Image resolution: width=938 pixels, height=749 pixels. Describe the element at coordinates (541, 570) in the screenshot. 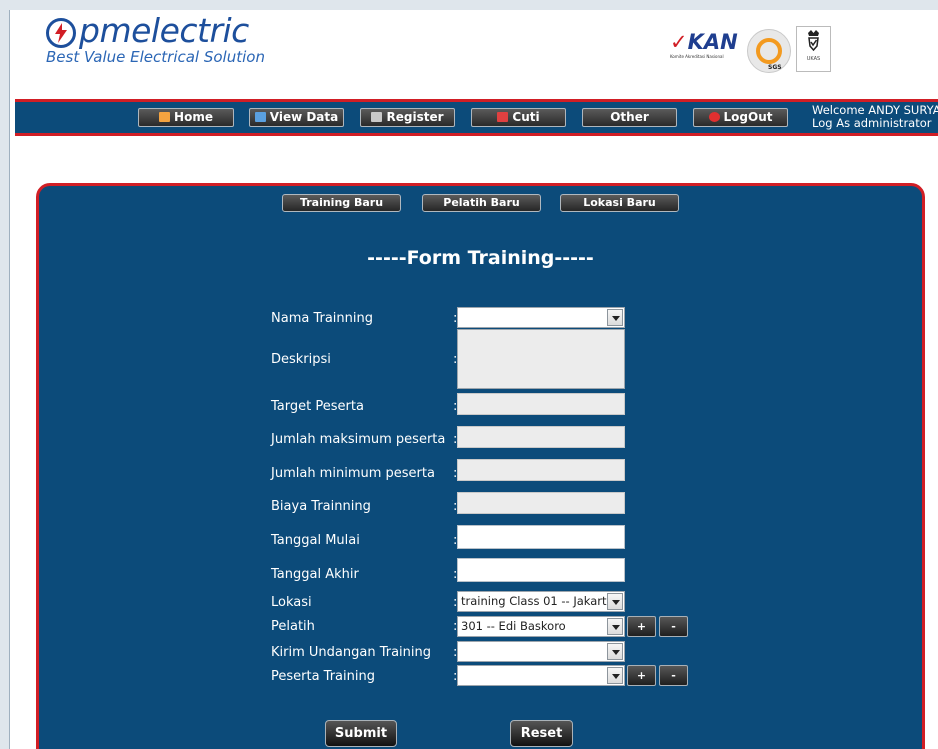

I see `tanggal-akhir-input` at that location.